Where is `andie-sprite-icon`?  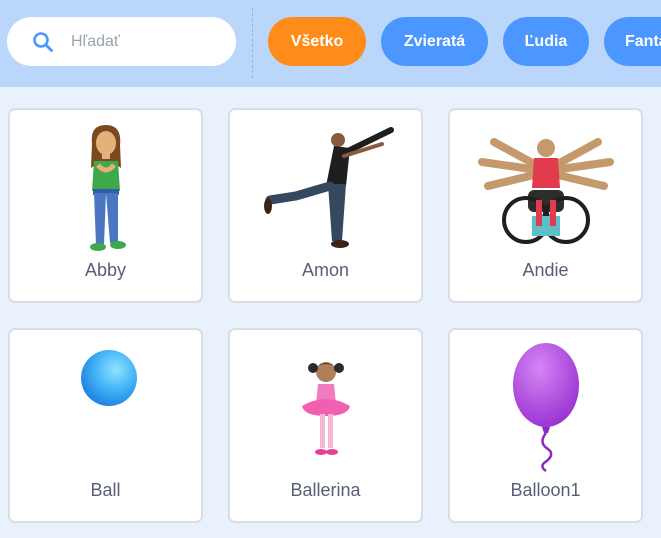 andie-sprite-icon is located at coordinates (545, 191).